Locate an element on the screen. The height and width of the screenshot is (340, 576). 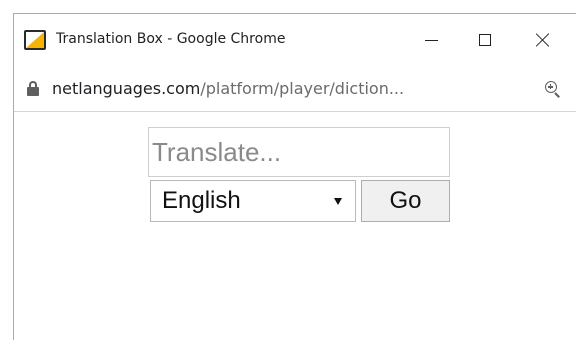
maximize-button is located at coordinates (485, 40).